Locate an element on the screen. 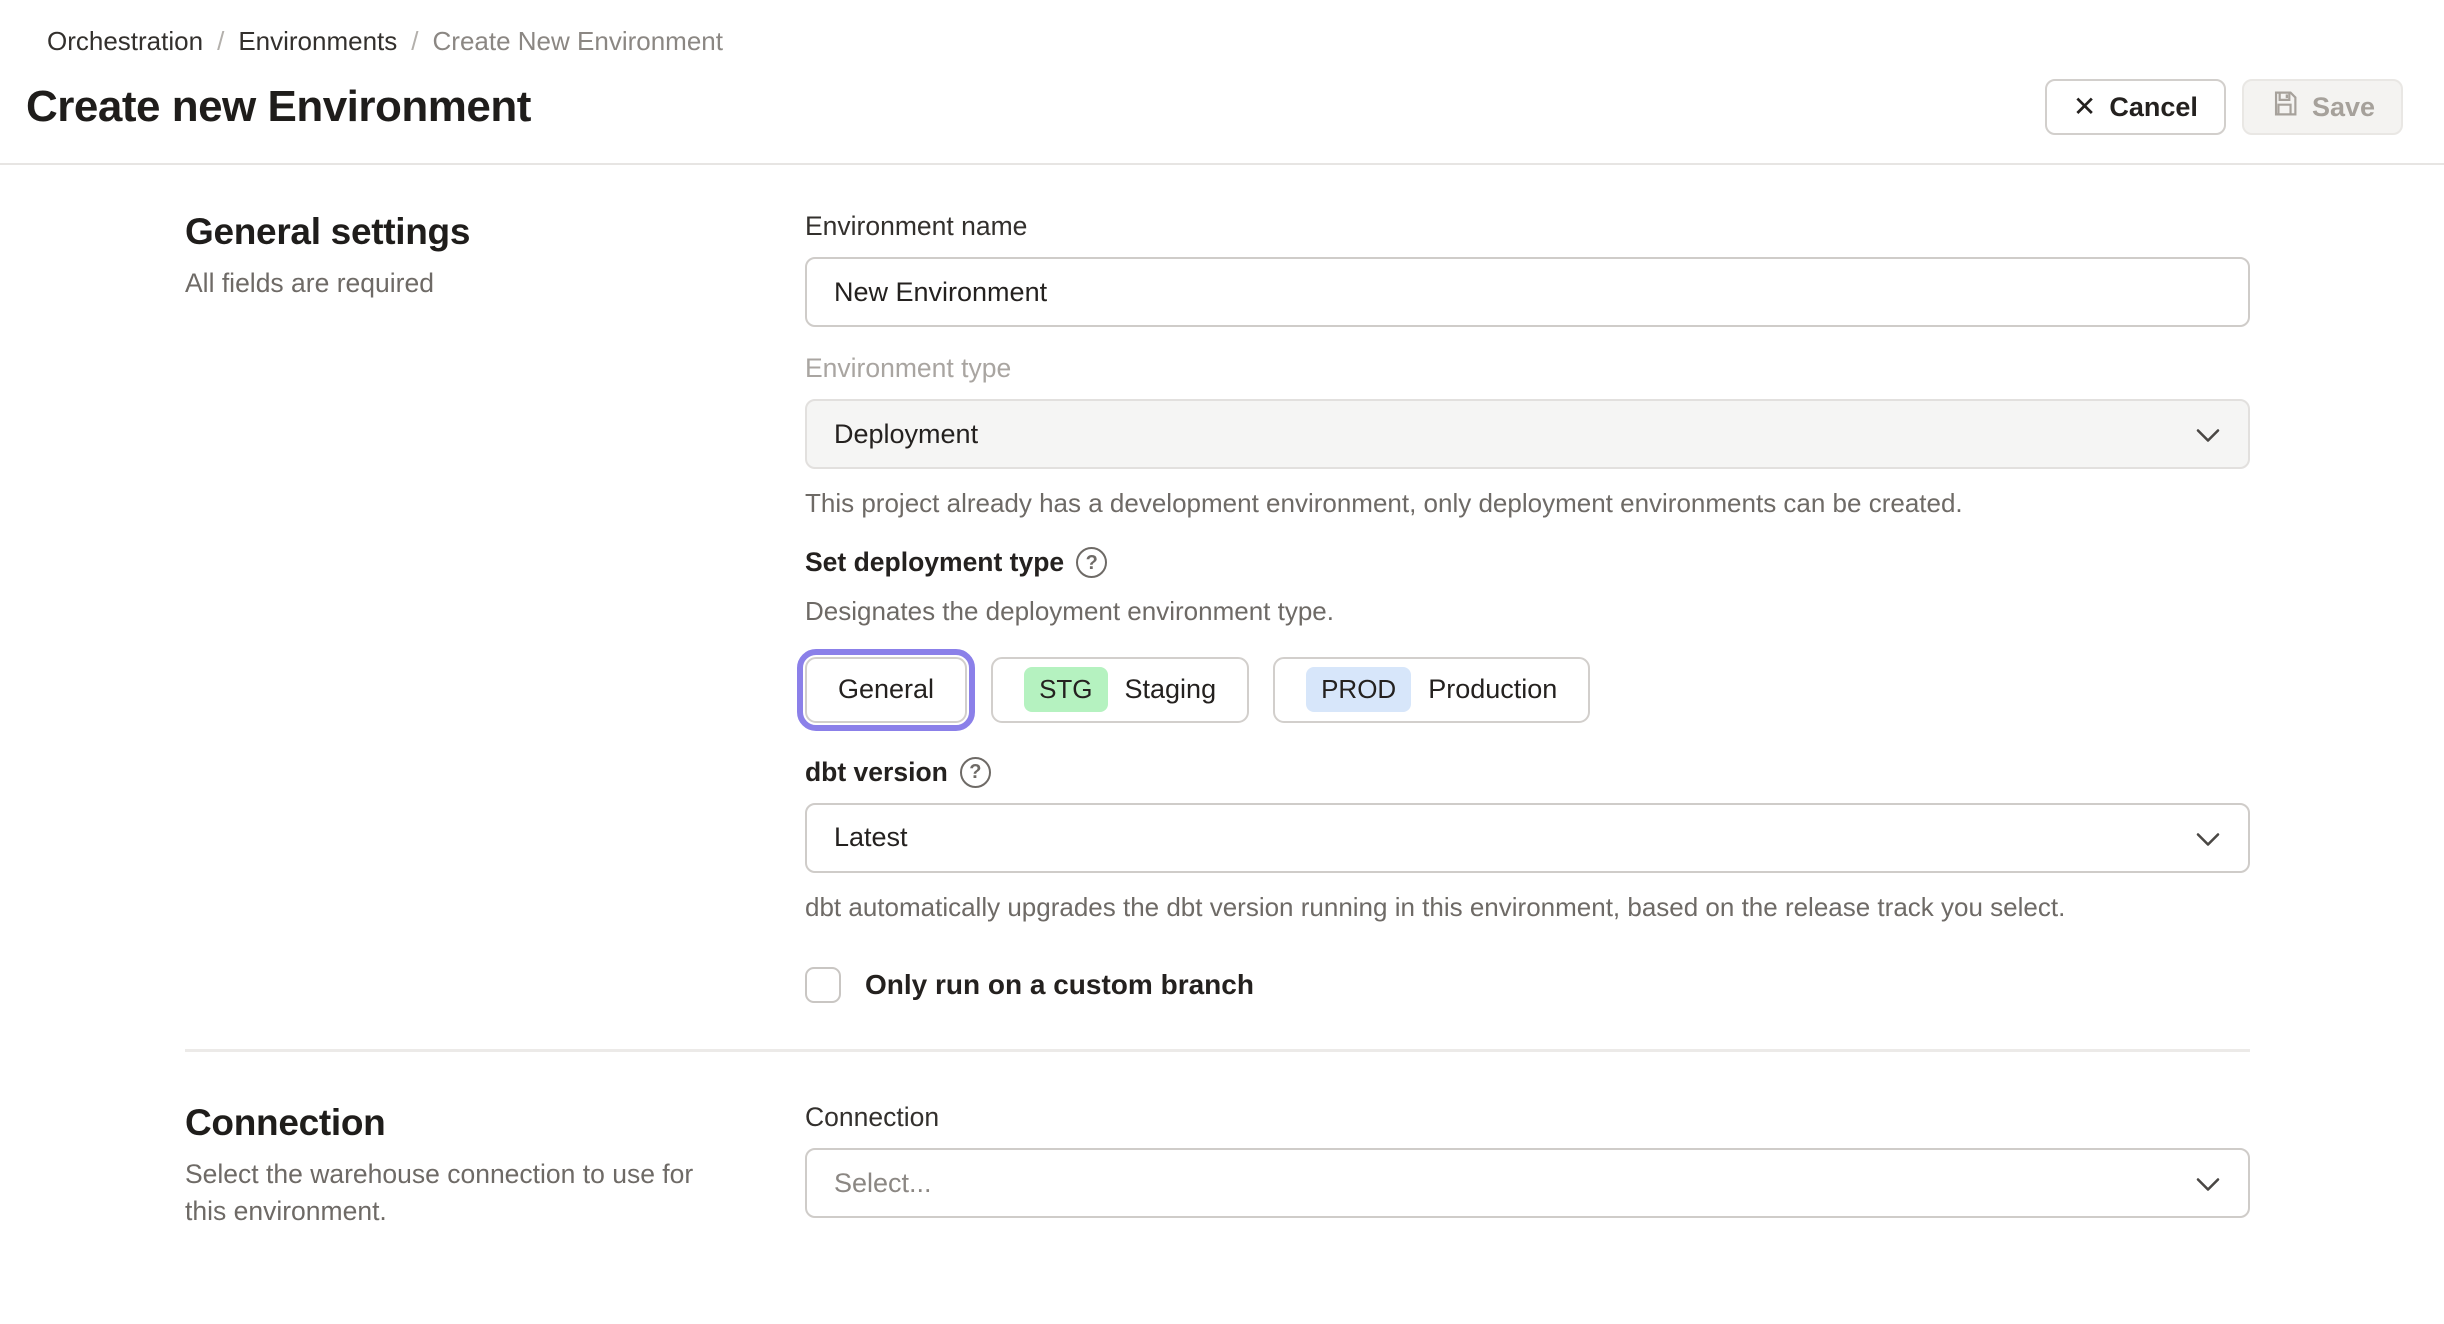  header-actions: ✕ Cancel Save is located at coordinates (2223, 107).